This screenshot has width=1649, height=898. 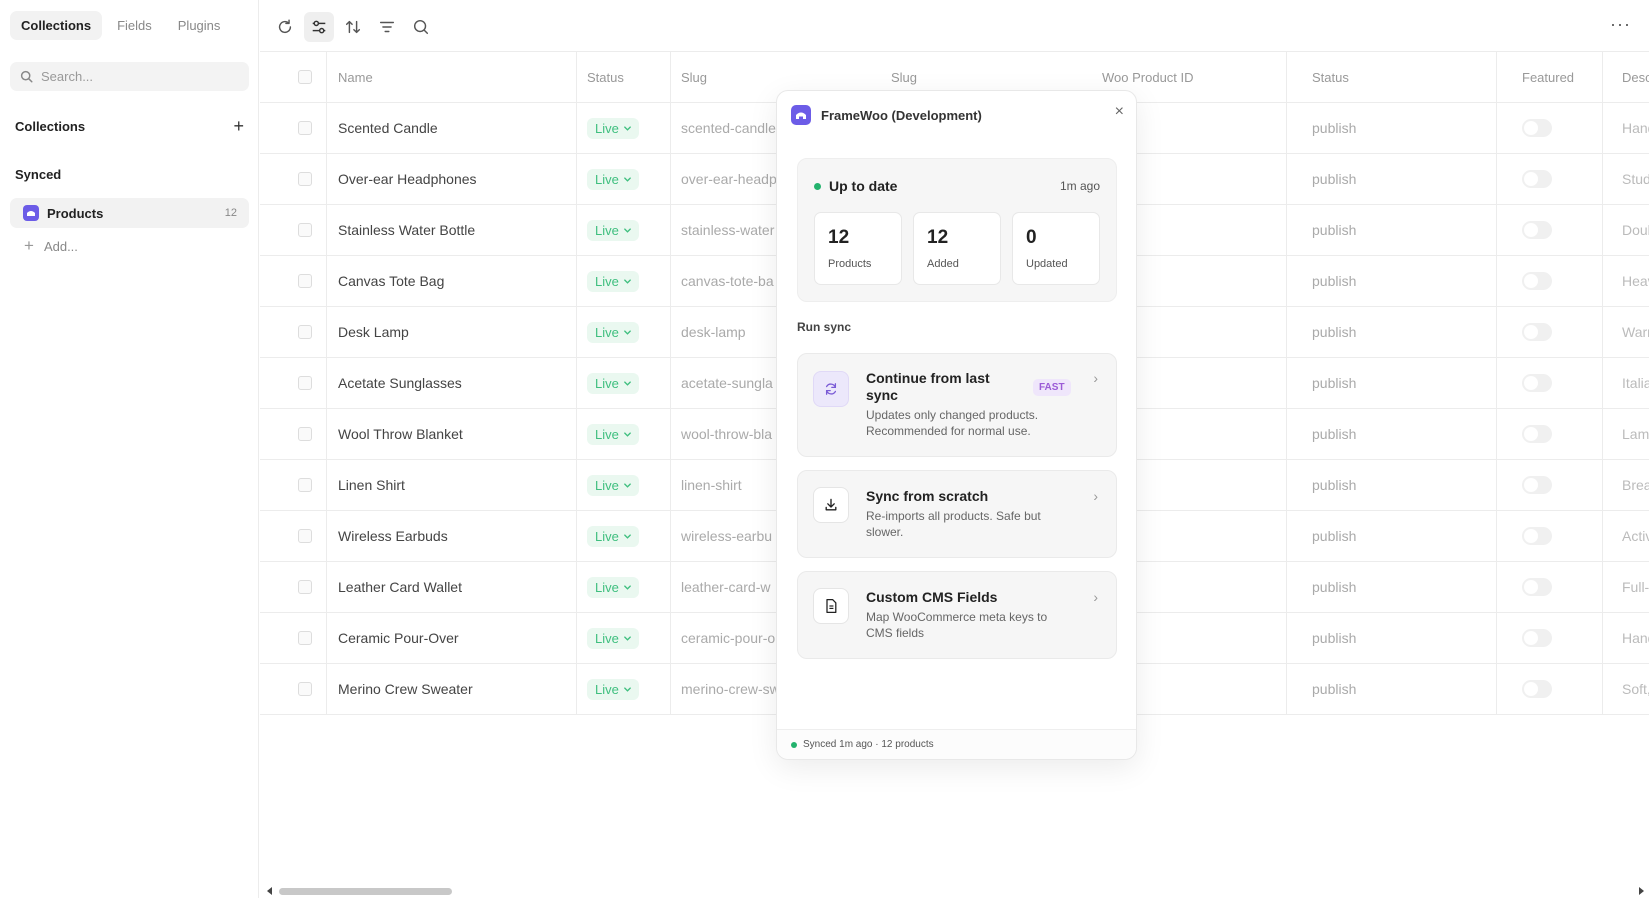 I want to click on tab-plugins: Plugins, so click(x=199, y=25).